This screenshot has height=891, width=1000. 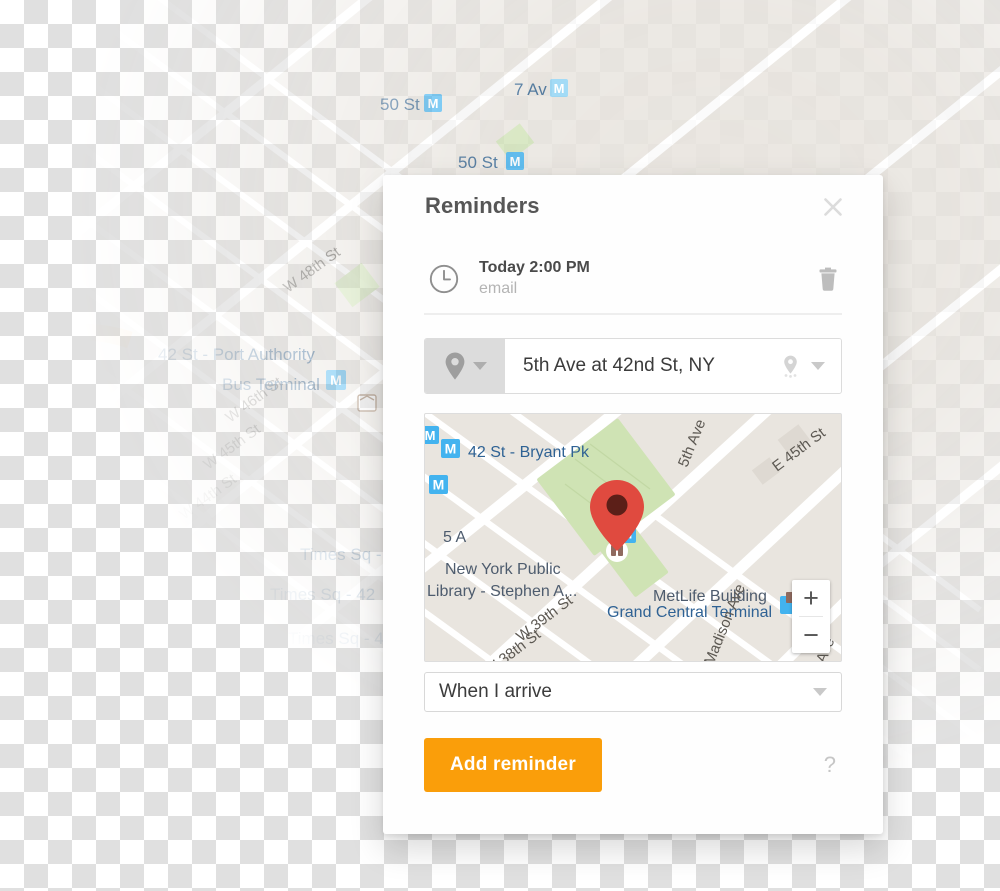 What do you see at coordinates (465, 366) in the screenshot?
I see `location-type-selector` at bounding box center [465, 366].